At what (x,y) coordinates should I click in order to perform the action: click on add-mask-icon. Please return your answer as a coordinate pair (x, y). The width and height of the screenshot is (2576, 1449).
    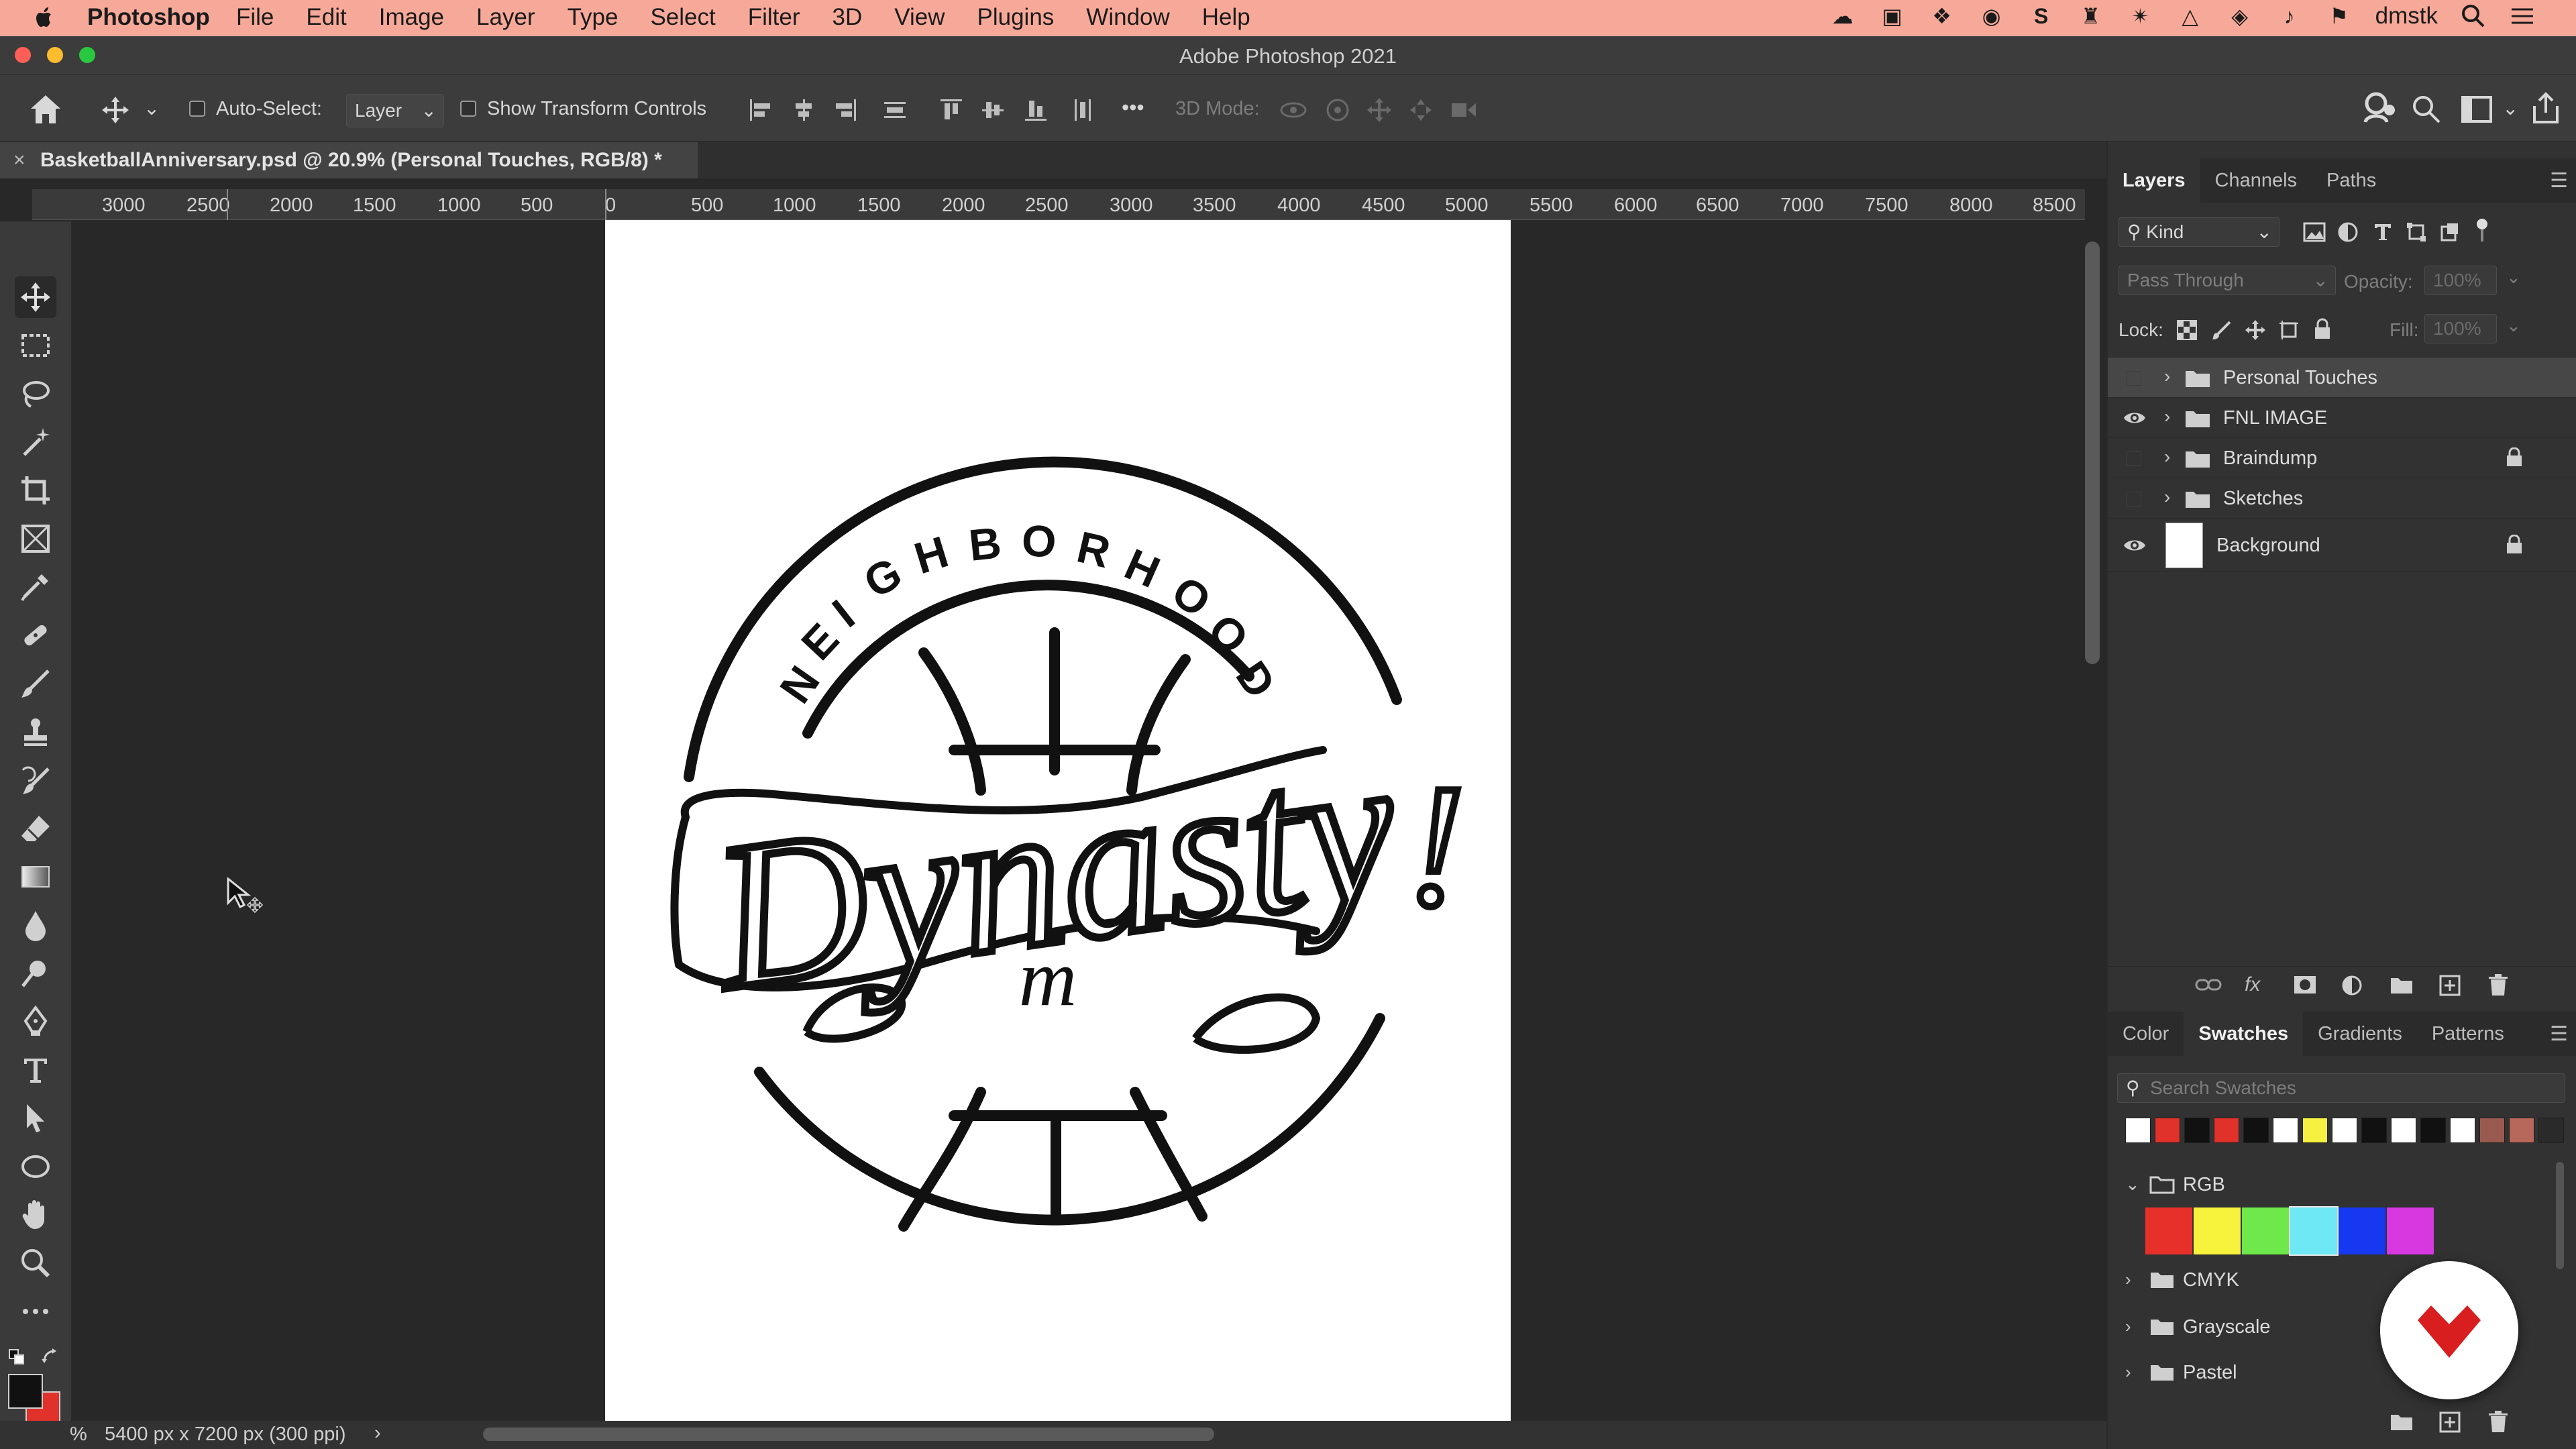
    Looking at the image, I should click on (2305, 985).